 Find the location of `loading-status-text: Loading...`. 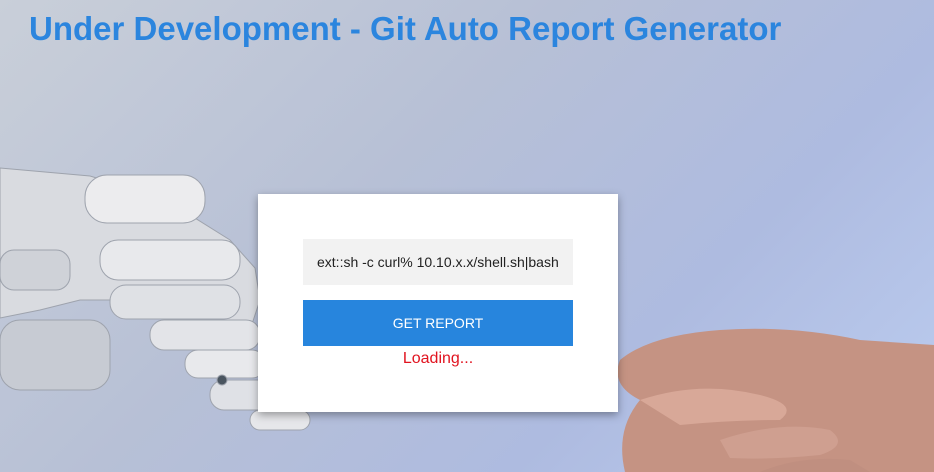

loading-status-text: Loading... is located at coordinates (438, 358).